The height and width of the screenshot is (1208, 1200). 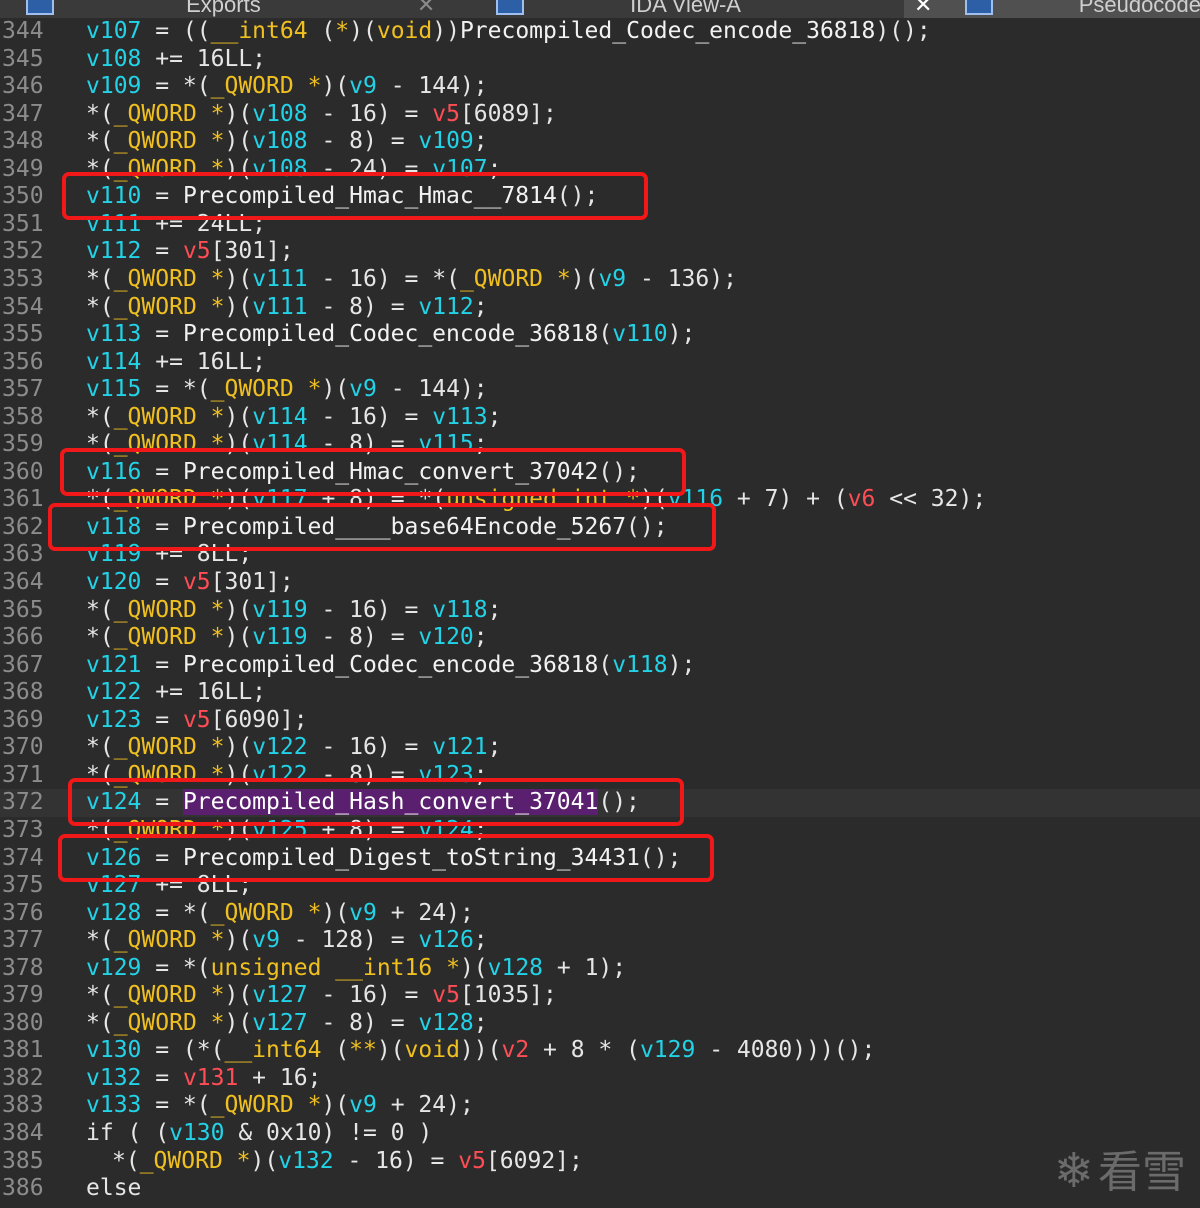 I want to click on code-line: 347 *(_QWORD *)(v108 - 16) = v5[6089];, so click(x=600, y=115).